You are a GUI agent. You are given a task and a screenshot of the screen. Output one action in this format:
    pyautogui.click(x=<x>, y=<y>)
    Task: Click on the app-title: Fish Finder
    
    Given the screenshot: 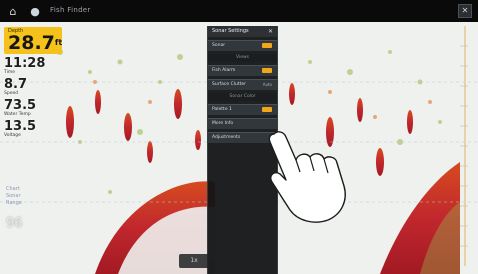 What is the action you would take?
    pyautogui.click(x=70, y=10)
    